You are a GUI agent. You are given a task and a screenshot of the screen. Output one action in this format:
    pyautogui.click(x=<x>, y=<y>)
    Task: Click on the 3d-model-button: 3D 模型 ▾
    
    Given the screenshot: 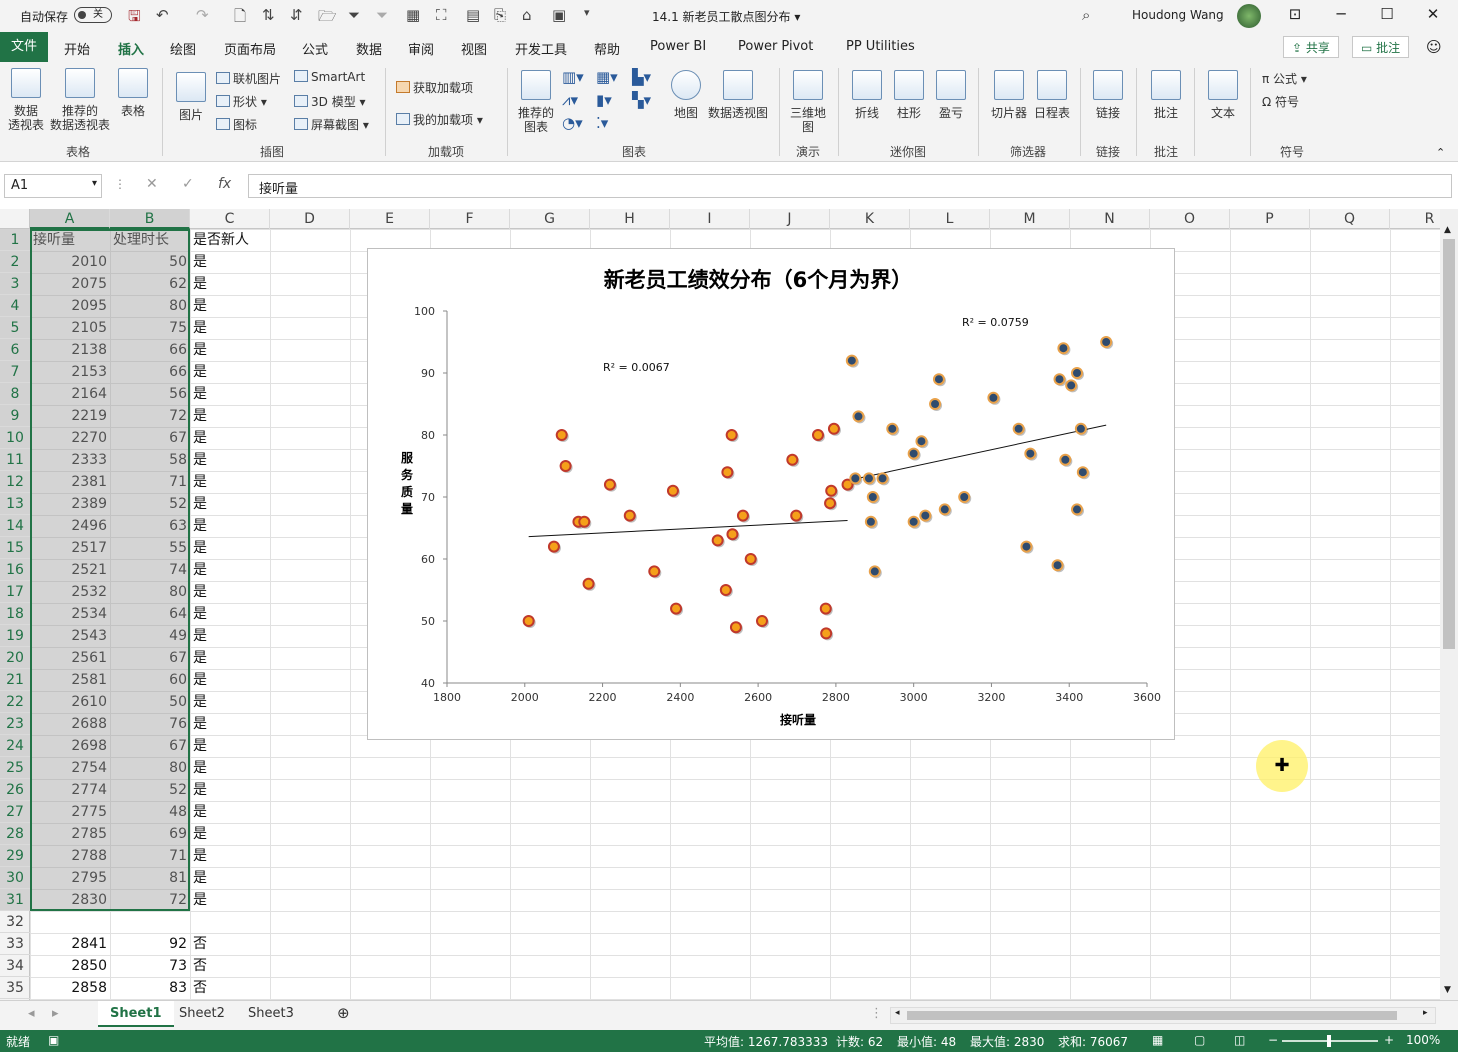 What is the action you would take?
    pyautogui.click(x=330, y=101)
    